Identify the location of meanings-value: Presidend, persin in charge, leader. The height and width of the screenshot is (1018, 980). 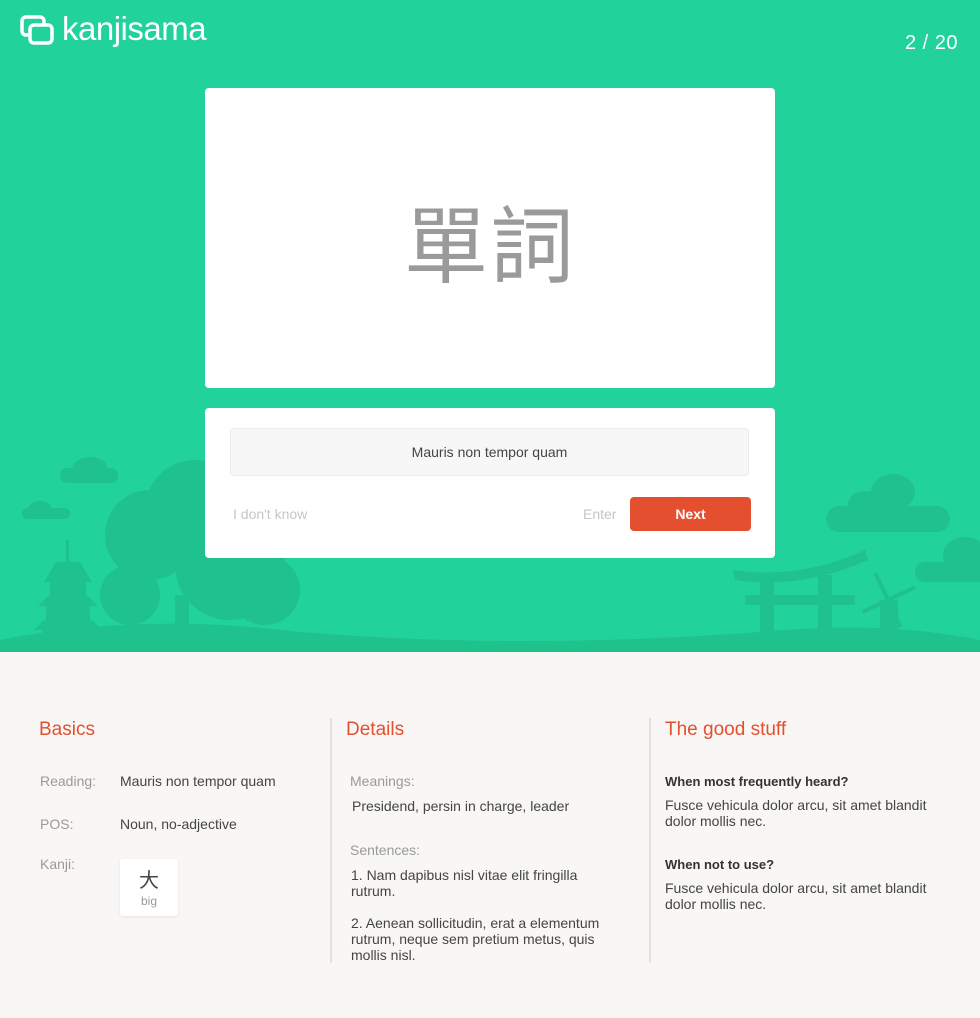
(461, 806).